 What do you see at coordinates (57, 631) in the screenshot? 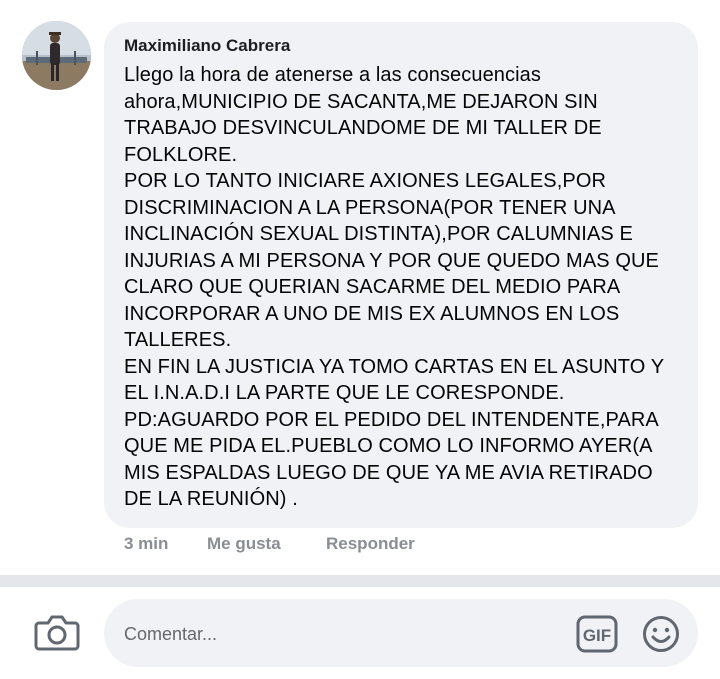
I see `camera-icon` at bounding box center [57, 631].